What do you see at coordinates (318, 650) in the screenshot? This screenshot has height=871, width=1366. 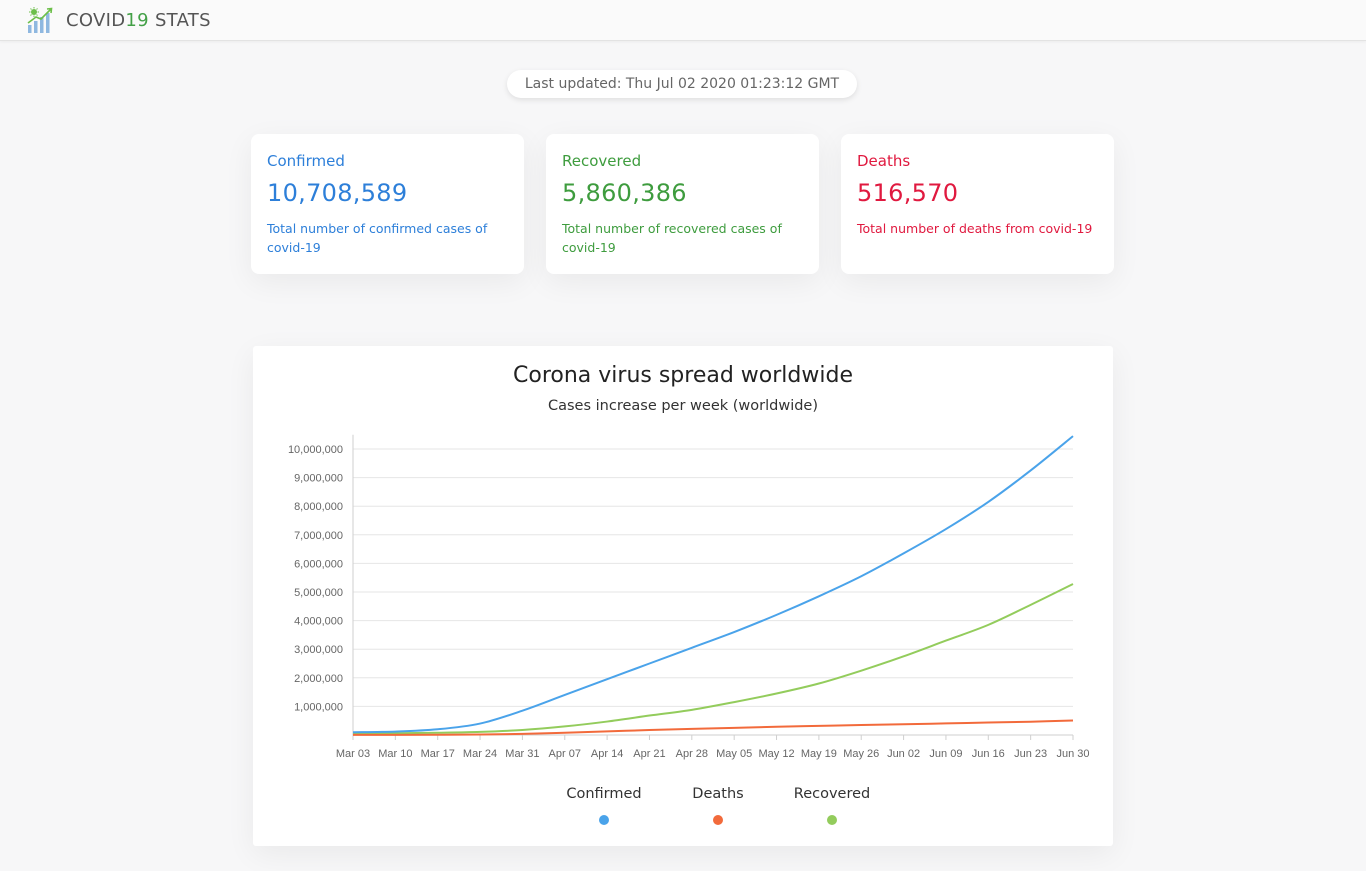 I see `y-tick-label: 3,000,000` at bounding box center [318, 650].